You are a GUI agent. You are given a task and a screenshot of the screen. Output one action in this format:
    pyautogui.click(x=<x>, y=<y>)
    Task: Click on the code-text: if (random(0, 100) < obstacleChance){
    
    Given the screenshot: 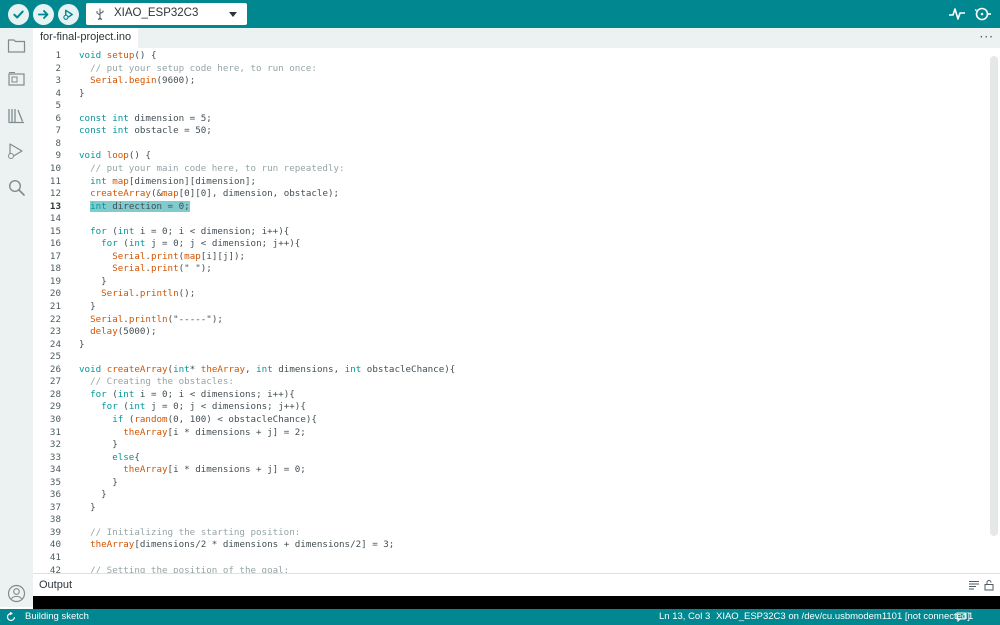 What is the action you would take?
    pyautogui.click(x=198, y=420)
    